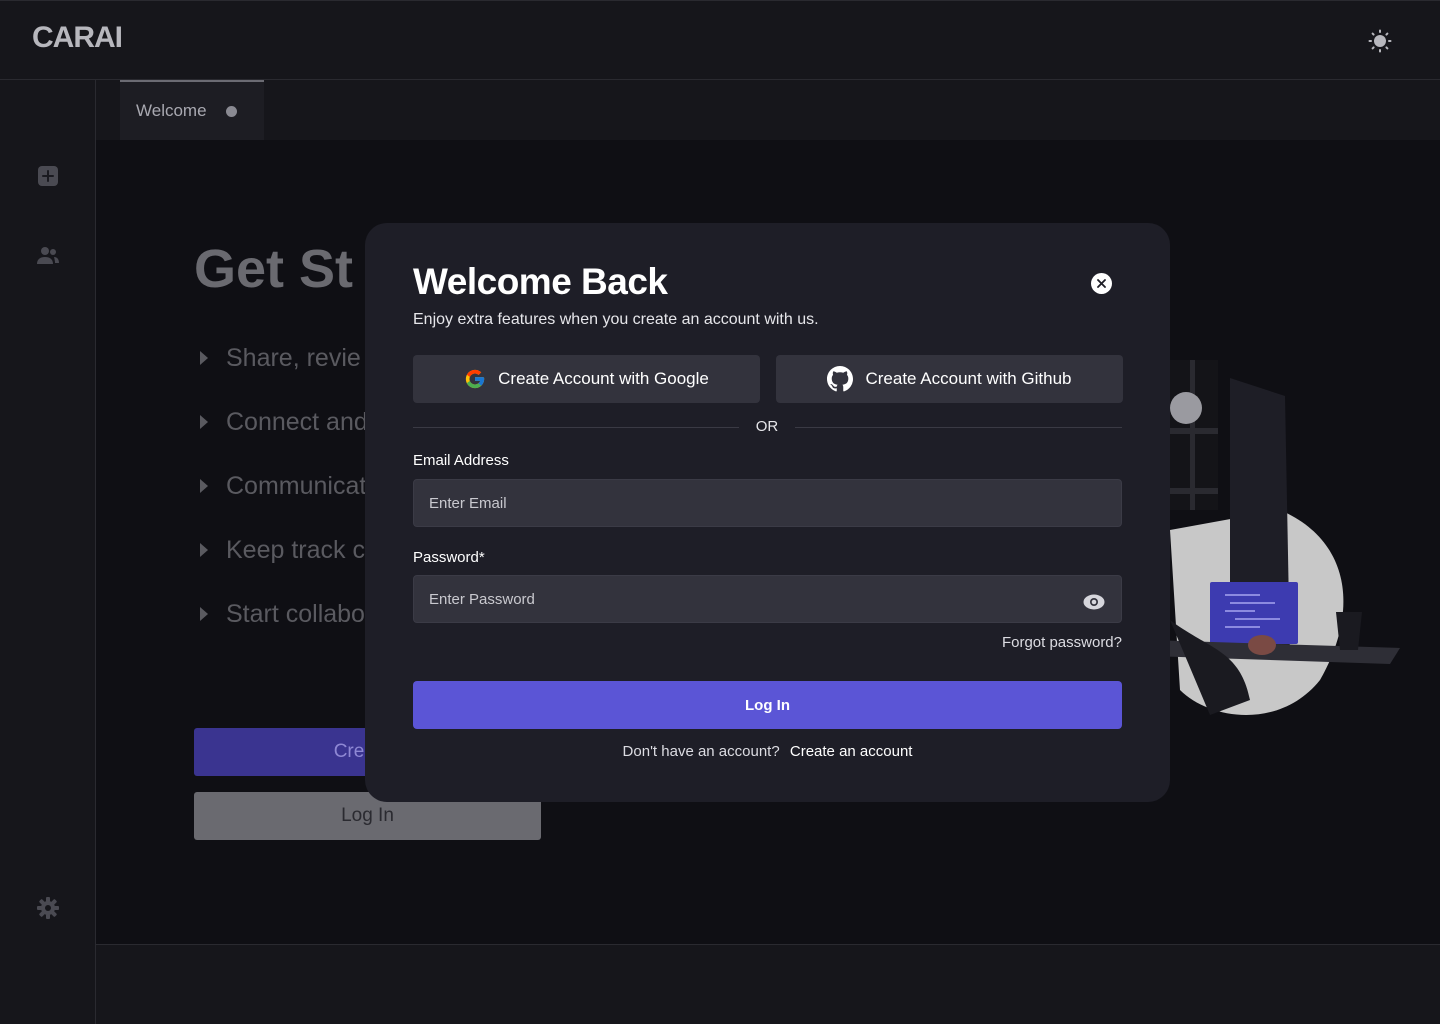  I want to click on feature-item: Connect and, so click(284, 422).